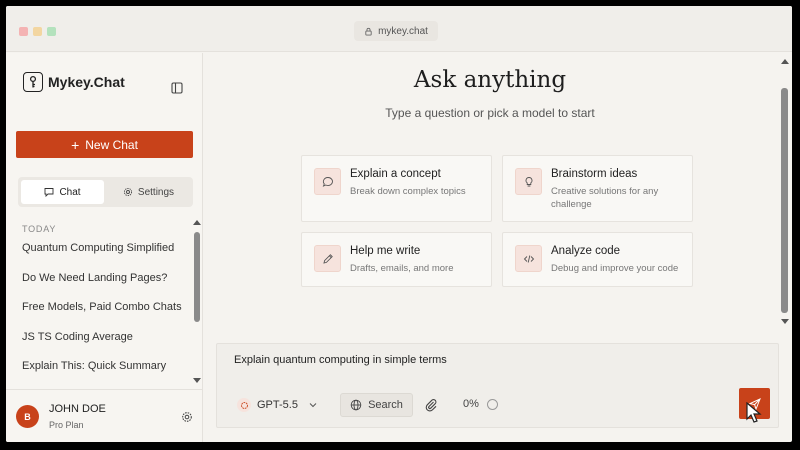 This screenshot has height=450, width=800. Describe the element at coordinates (70, 192) in the screenshot. I see `tab-chat-label: Chat` at that location.